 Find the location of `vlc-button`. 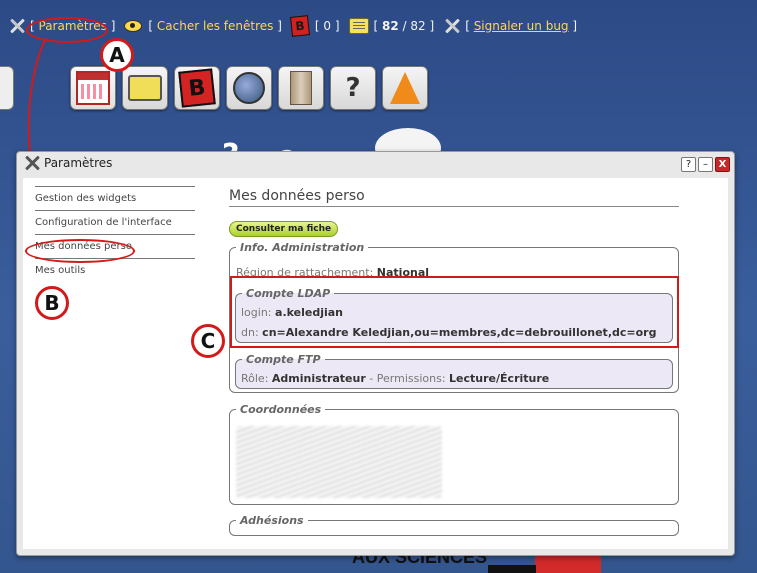

vlc-button is located at coordinates (405, 88).